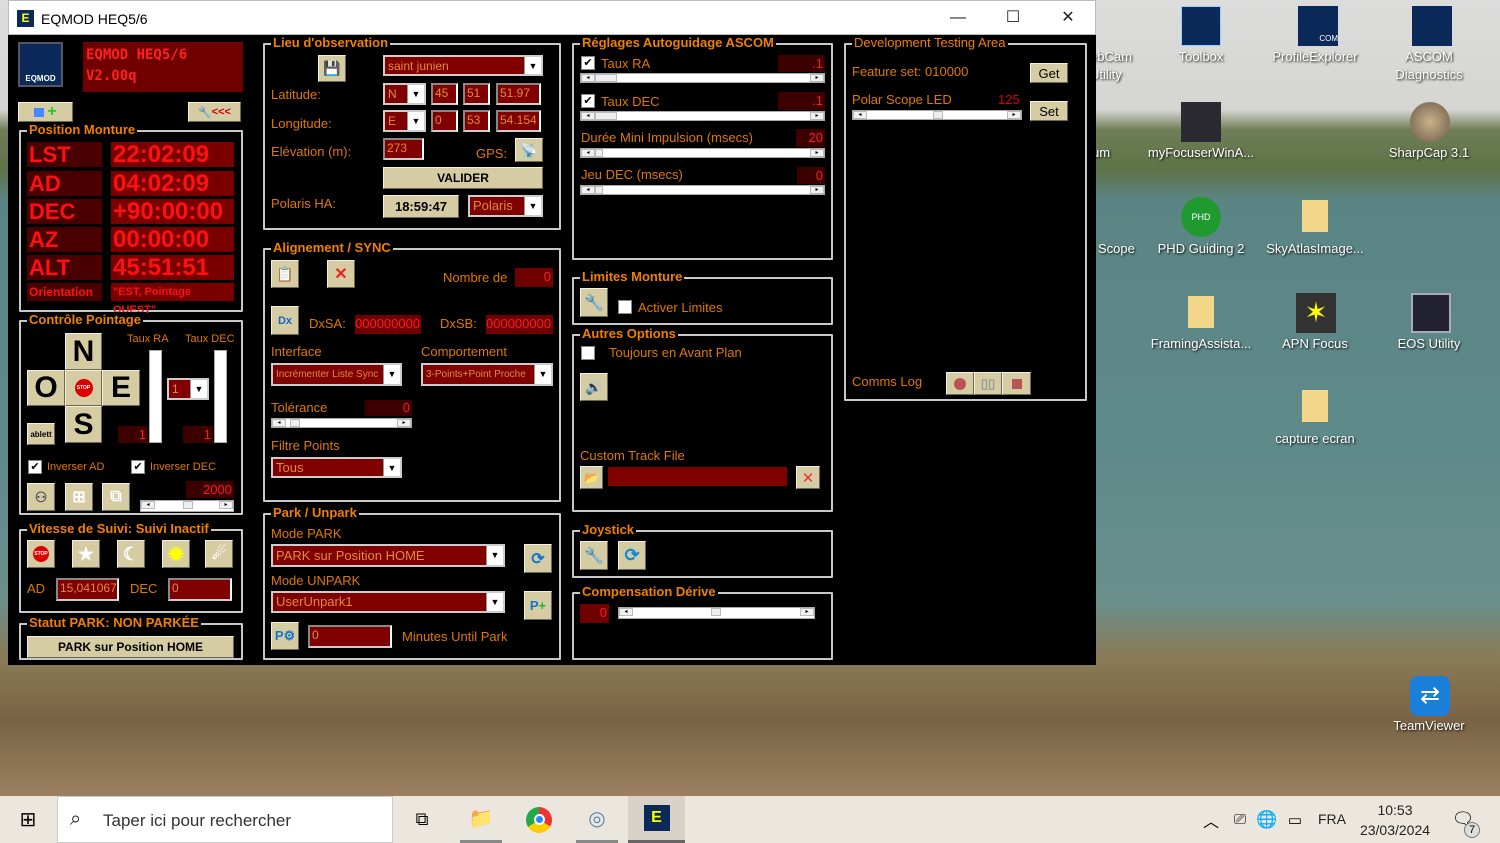  Describe the element at coordinates (1013, 18) in the screenshot. I see `maximize-button: ☐` at that location.